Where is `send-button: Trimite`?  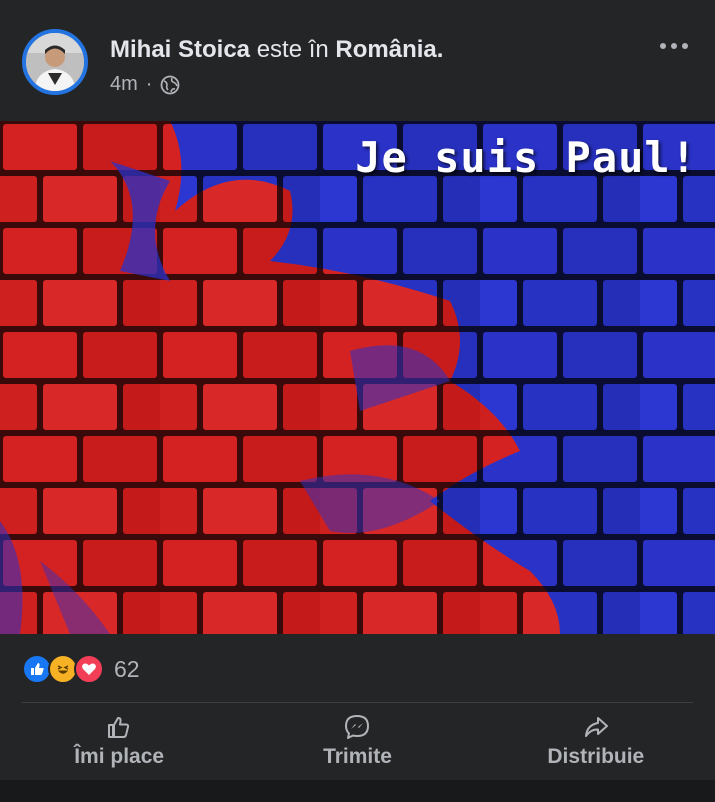 send-button: Trimite is located at coordinates (357, 741).